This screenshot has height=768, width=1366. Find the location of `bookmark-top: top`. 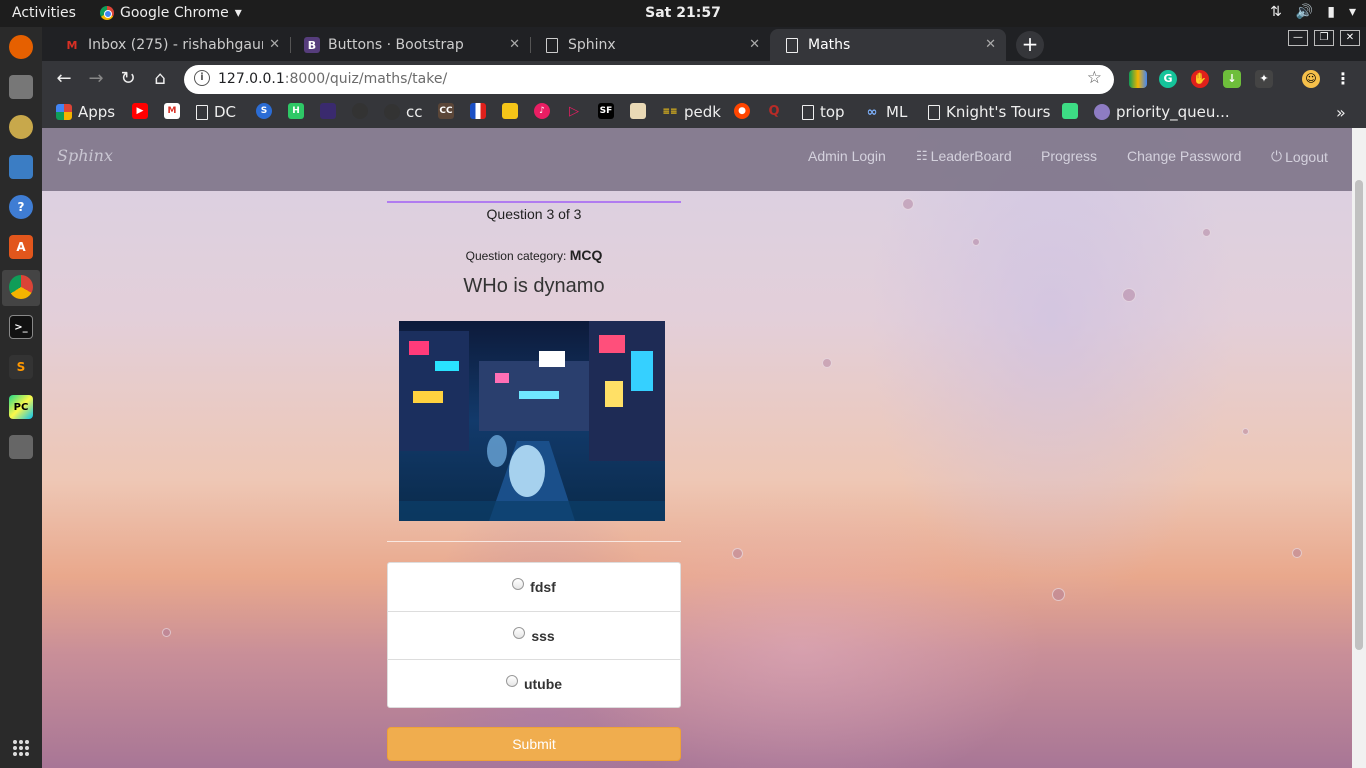

bookmark-top: top is located at coordinates (823, 112).